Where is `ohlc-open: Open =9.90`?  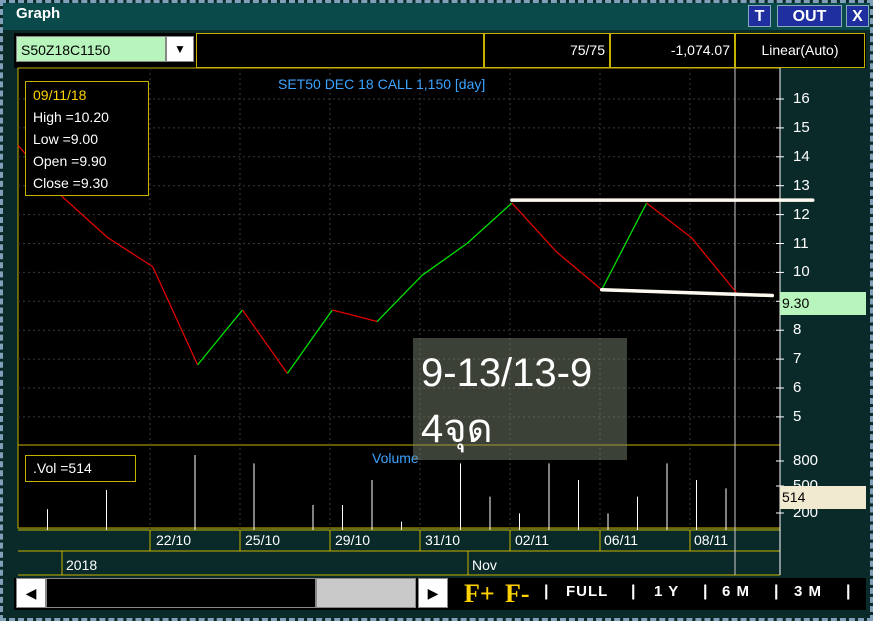 ohlc-open: Open =9.90 is located at coordinates (70, 161).